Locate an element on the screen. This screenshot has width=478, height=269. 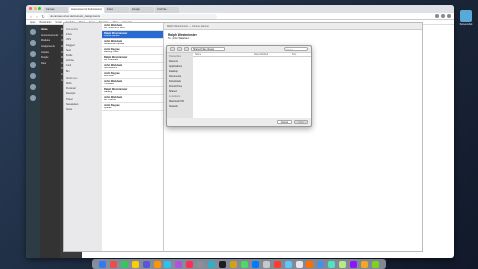
back-button is located at coordinates (172, 49).